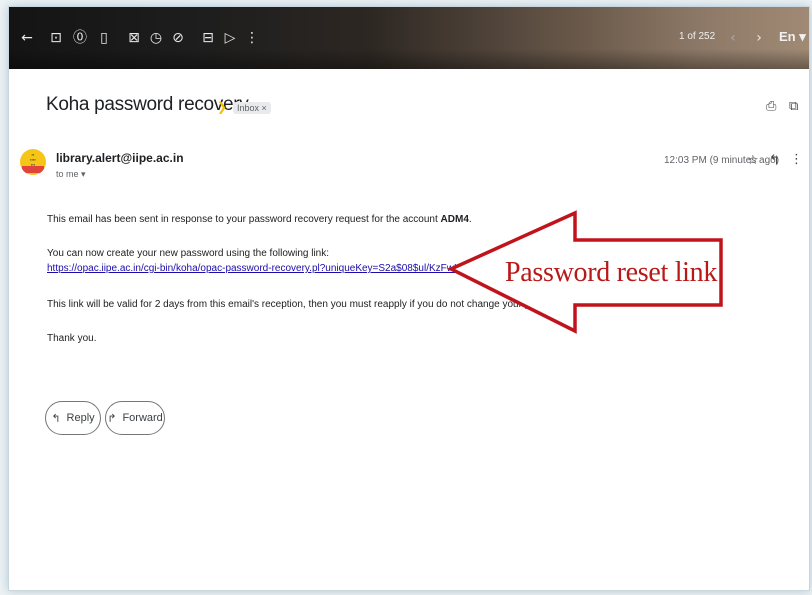 This screenshot has width=812, height=595. What do you see at coordinates (409, 59) in the screenshot?
I see `toolbar-shade` at bounding box center [409, 59].